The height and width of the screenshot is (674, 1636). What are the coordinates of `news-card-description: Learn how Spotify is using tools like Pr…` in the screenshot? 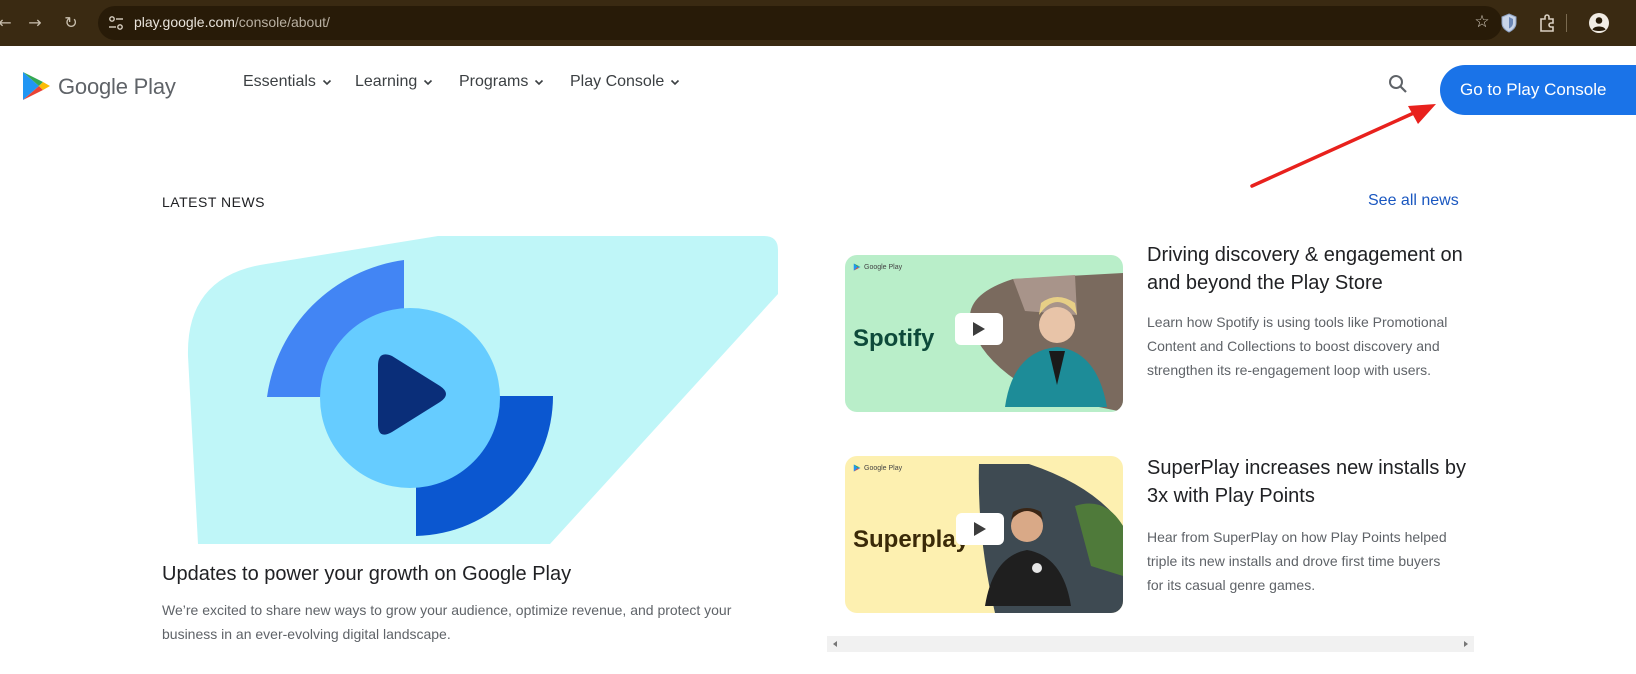 It's located at (1297, 346).